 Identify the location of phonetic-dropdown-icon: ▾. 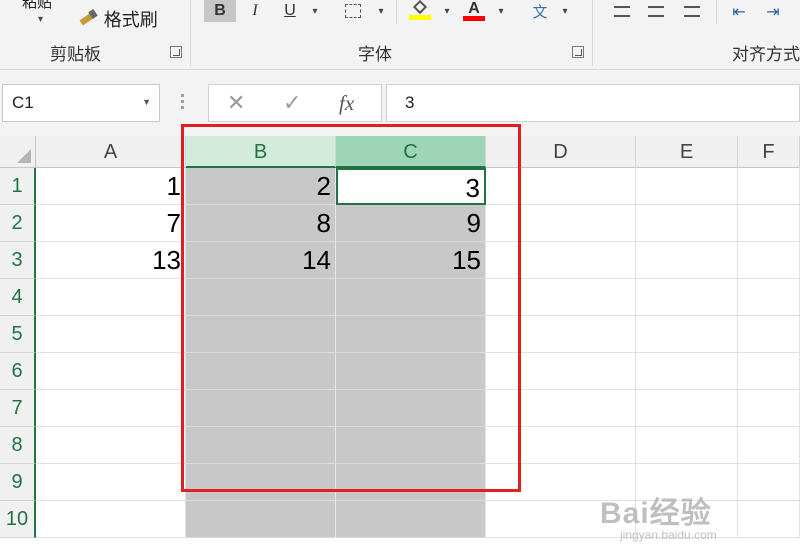
(565, 11).